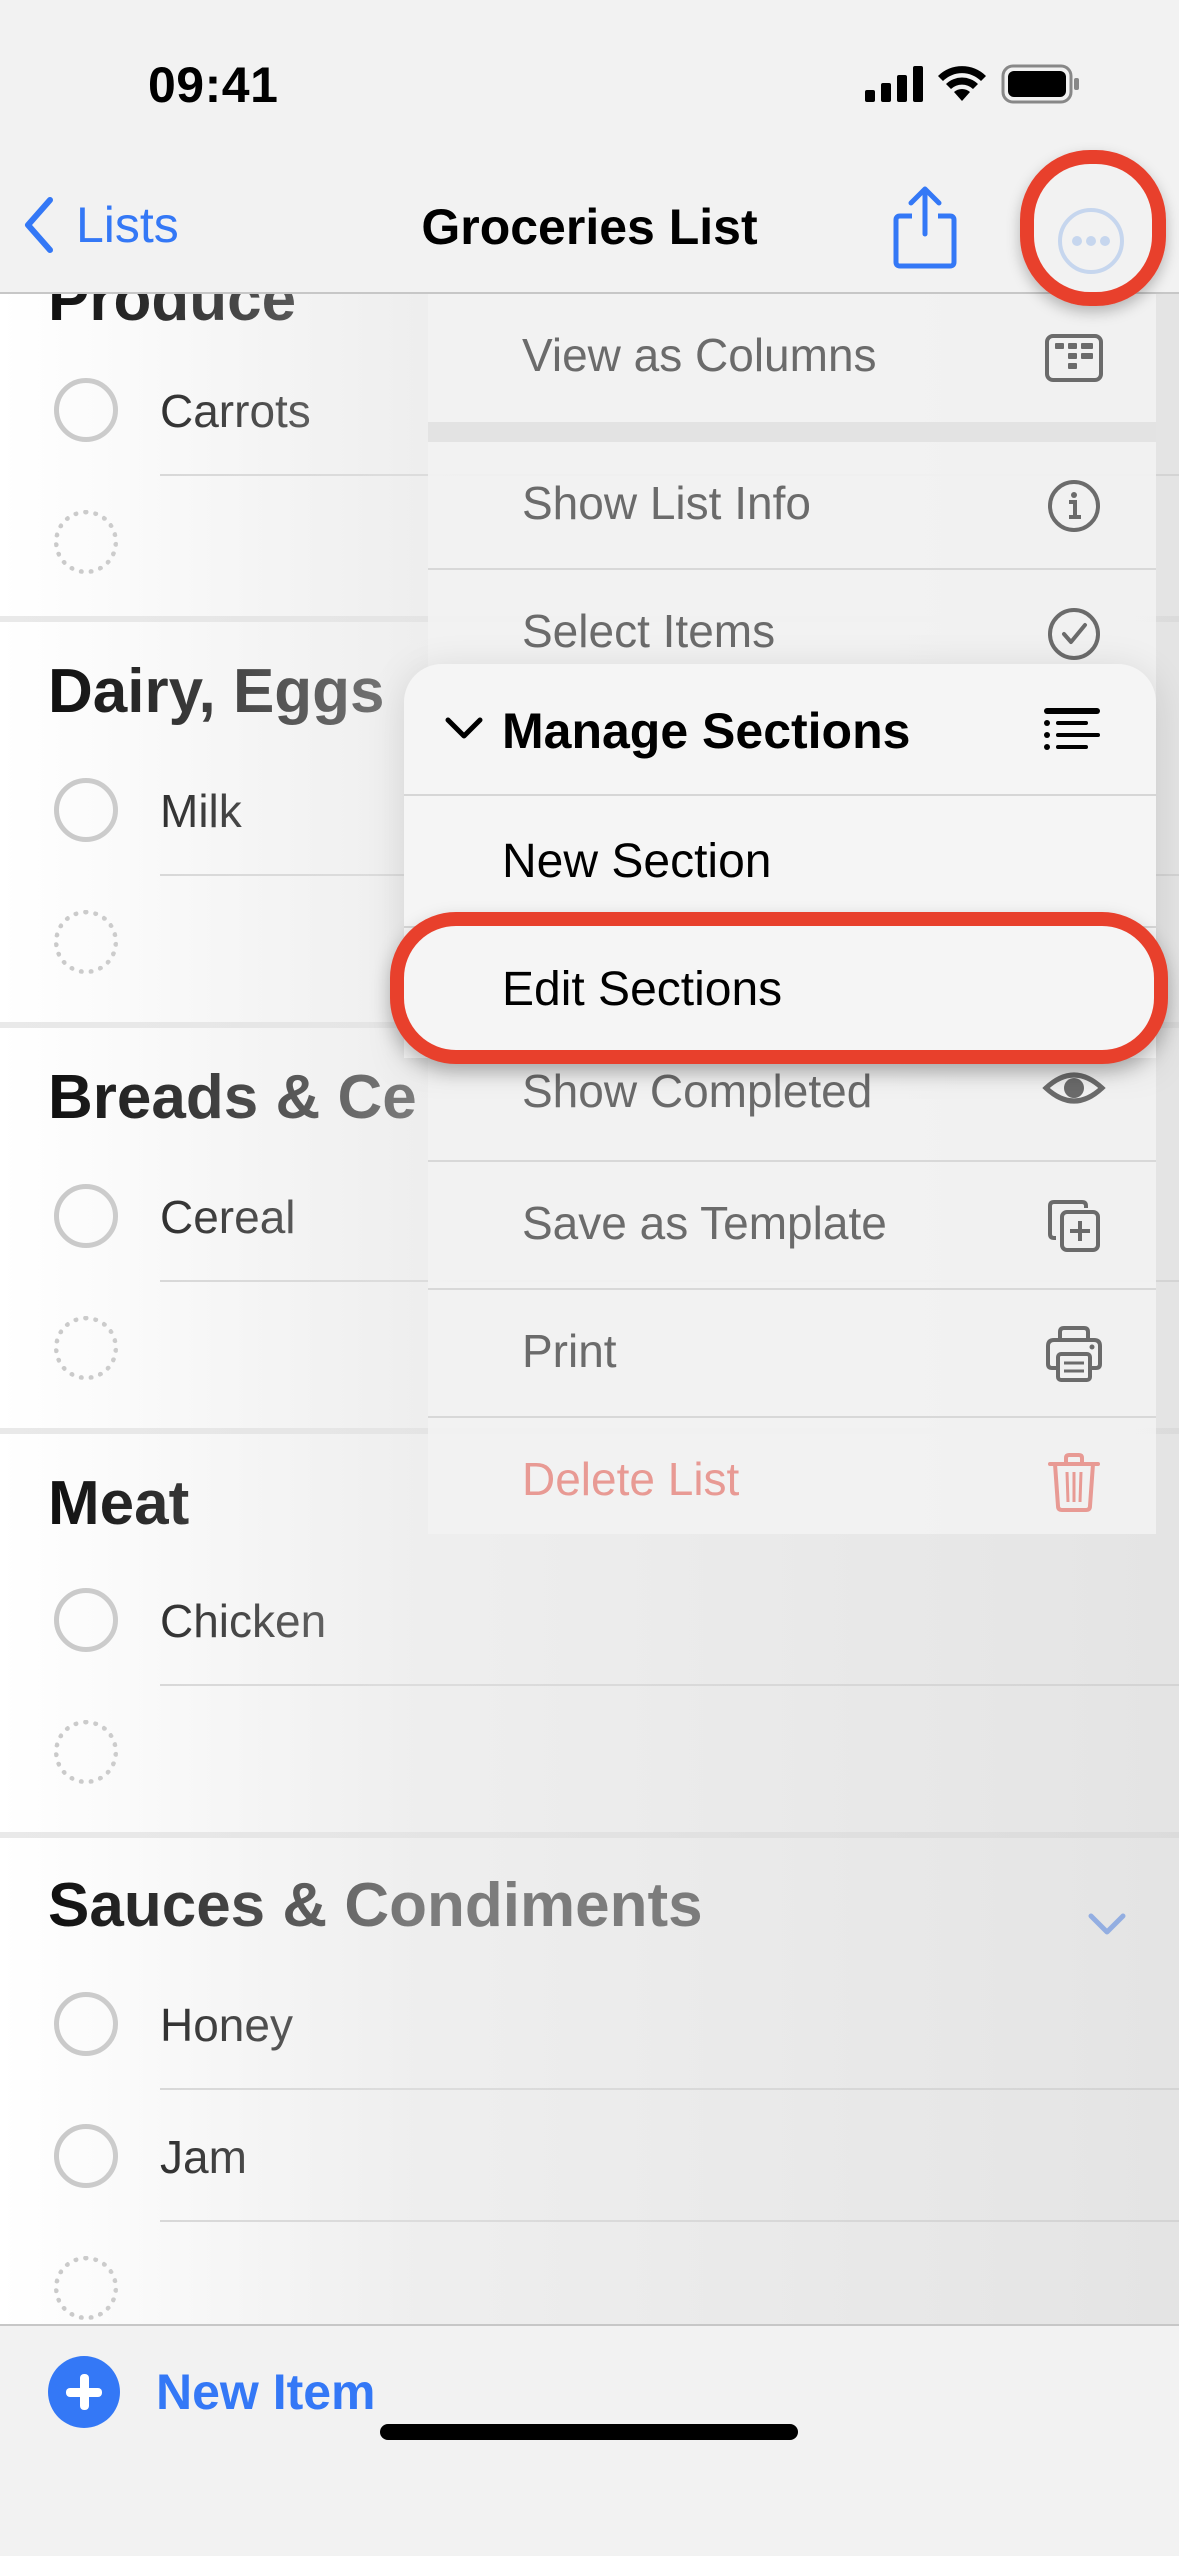 The height and width of the screenshot is (2556, 1179). Describe the element at coordinates (375, 1905) in the screenshot. I see `section-title: Sauces & Condiments` at that location.